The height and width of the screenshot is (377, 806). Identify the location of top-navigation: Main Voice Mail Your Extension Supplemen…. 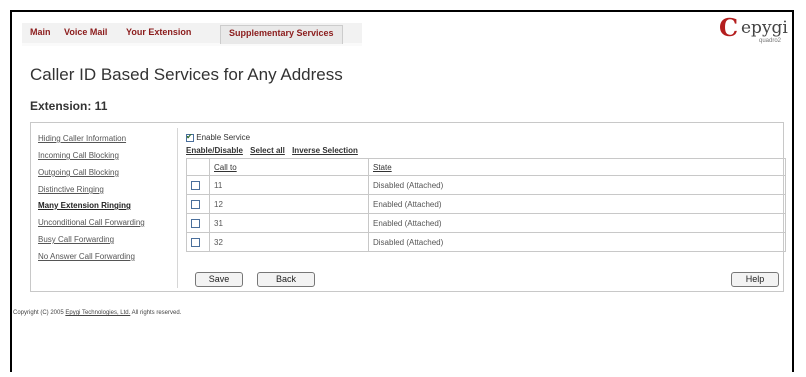
(192, 34).